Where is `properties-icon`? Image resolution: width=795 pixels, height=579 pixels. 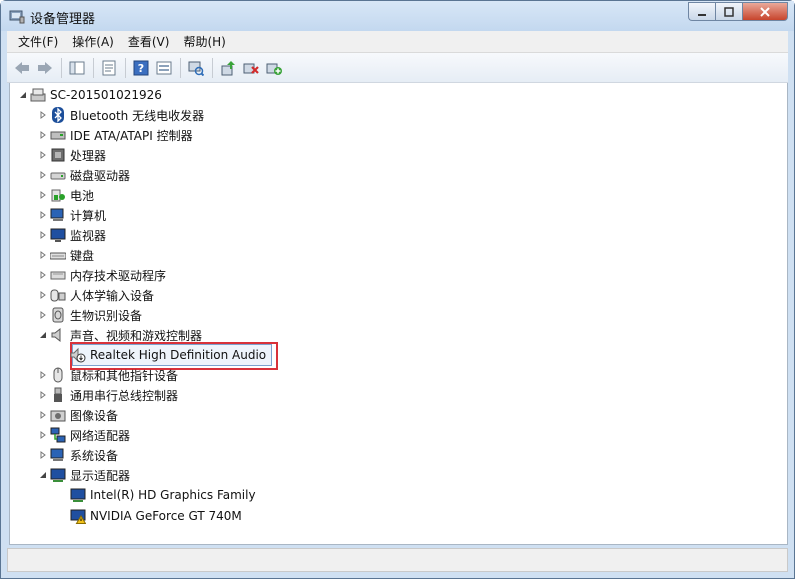
properties-icon is located at coordinates (109, 67).